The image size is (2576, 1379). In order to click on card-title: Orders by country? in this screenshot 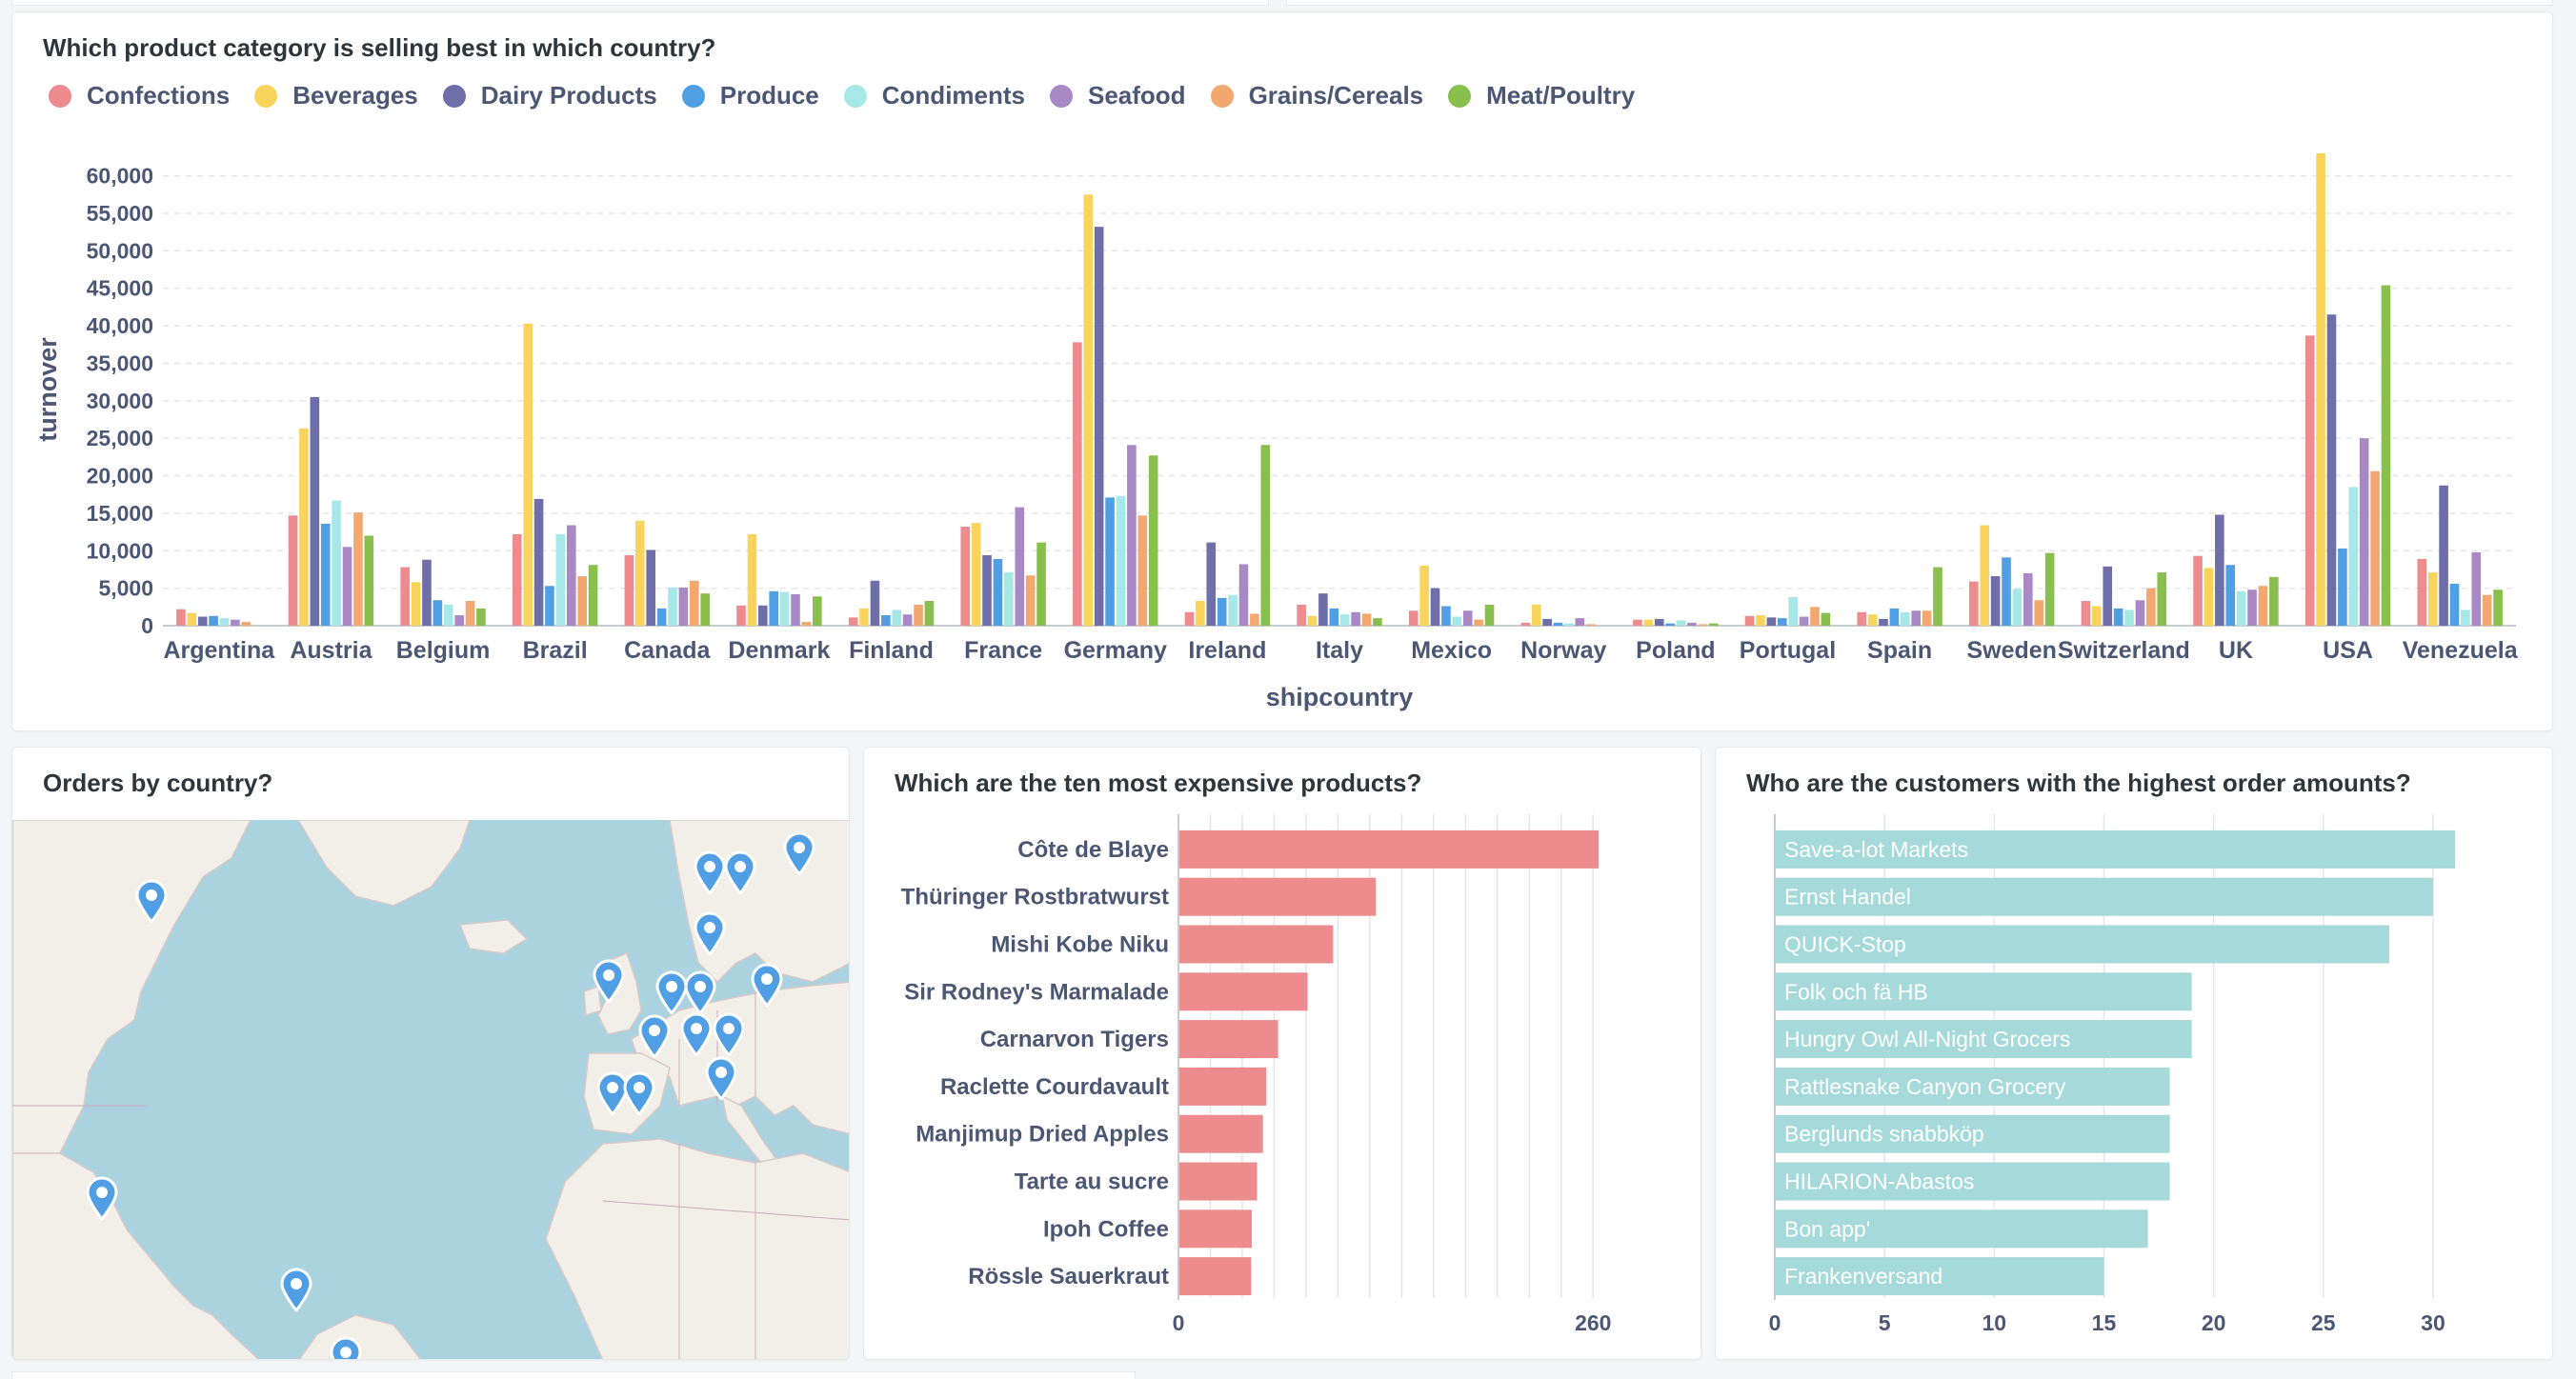, I will do `click(157, 783)`.